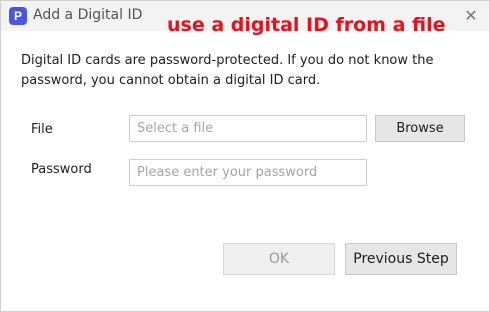 The width and height of the screenshot is (490, 312). Describe the element at coordinates (248, 172) in the screenshot. I see `password-input` at that location.